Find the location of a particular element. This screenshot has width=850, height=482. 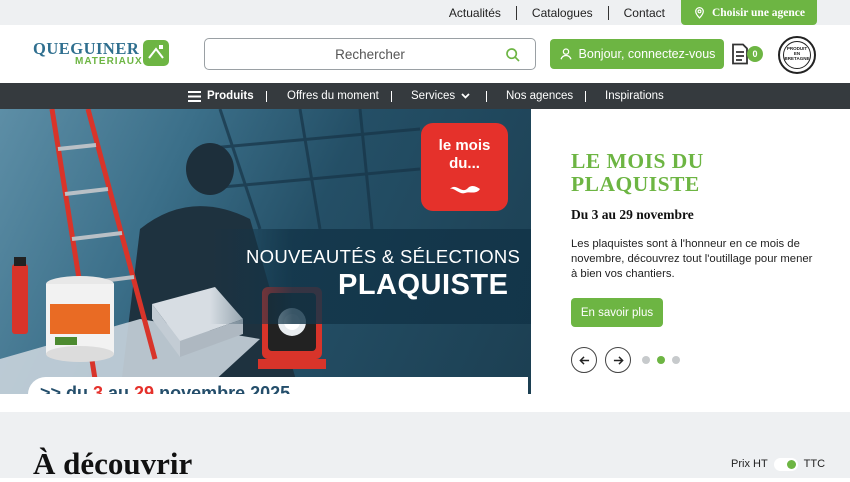

utility-links: Actualités Catalogues Contact is located at coordinates (557, 12).